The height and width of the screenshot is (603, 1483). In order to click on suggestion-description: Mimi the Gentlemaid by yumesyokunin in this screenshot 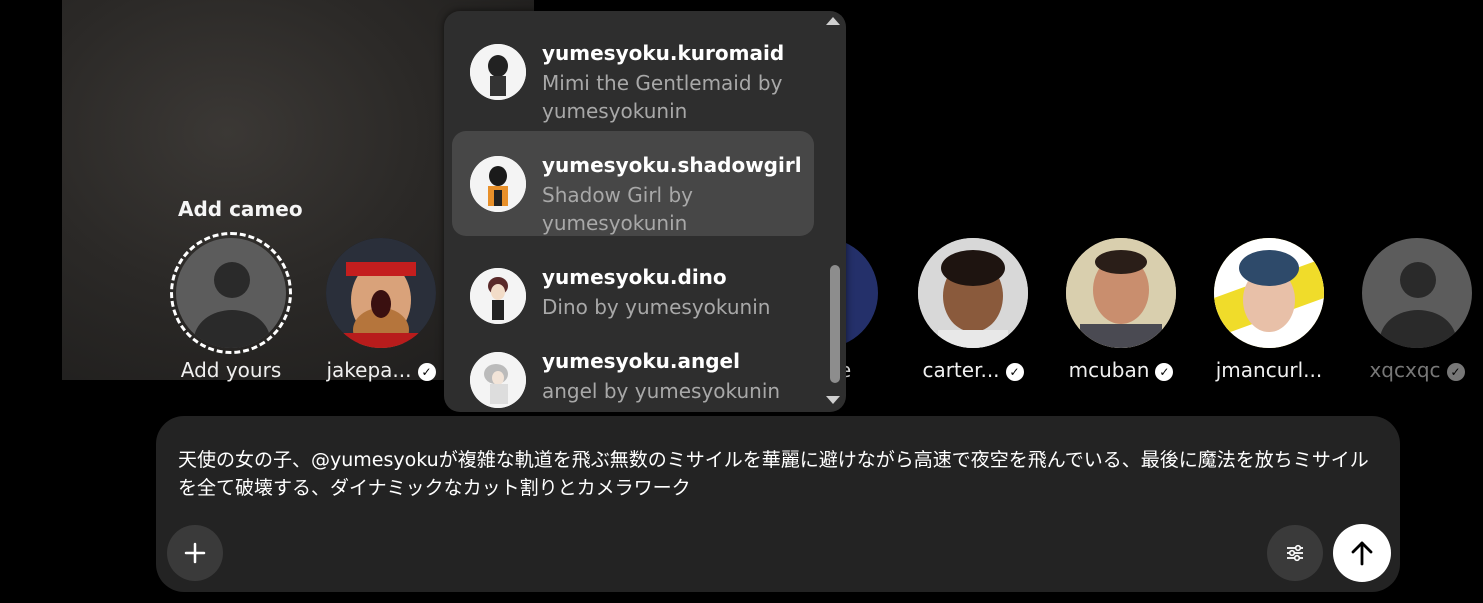, I will do `click(662, 97)`.